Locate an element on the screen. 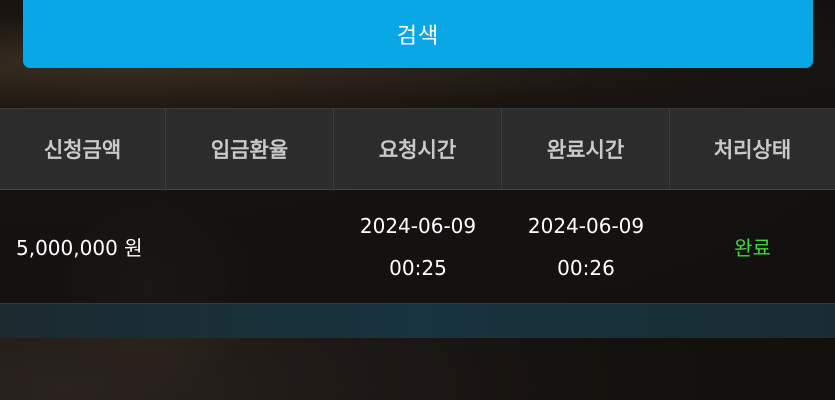 The image size is (835, 400). cell-request-time: 2024-06-09 00:25 is located at coordinates (418, 246).